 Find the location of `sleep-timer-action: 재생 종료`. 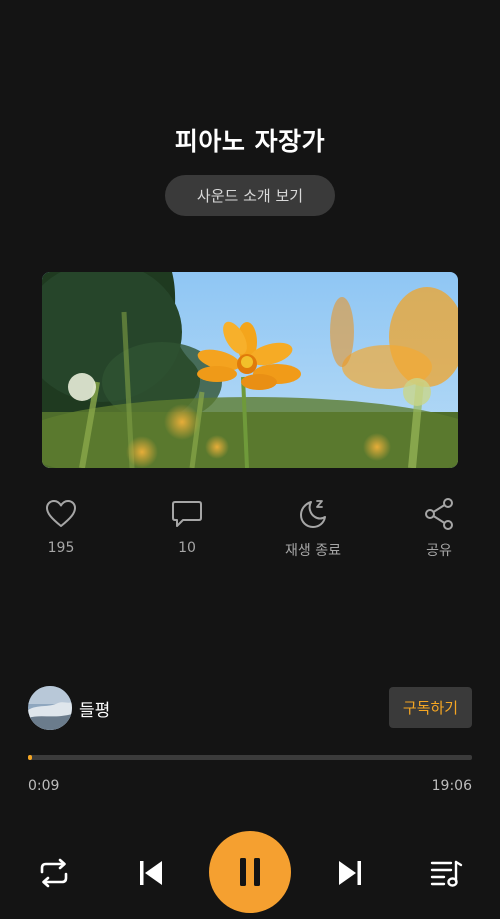

sleep-timer-action: 재생 종료 is located at coordinates (313, 528).